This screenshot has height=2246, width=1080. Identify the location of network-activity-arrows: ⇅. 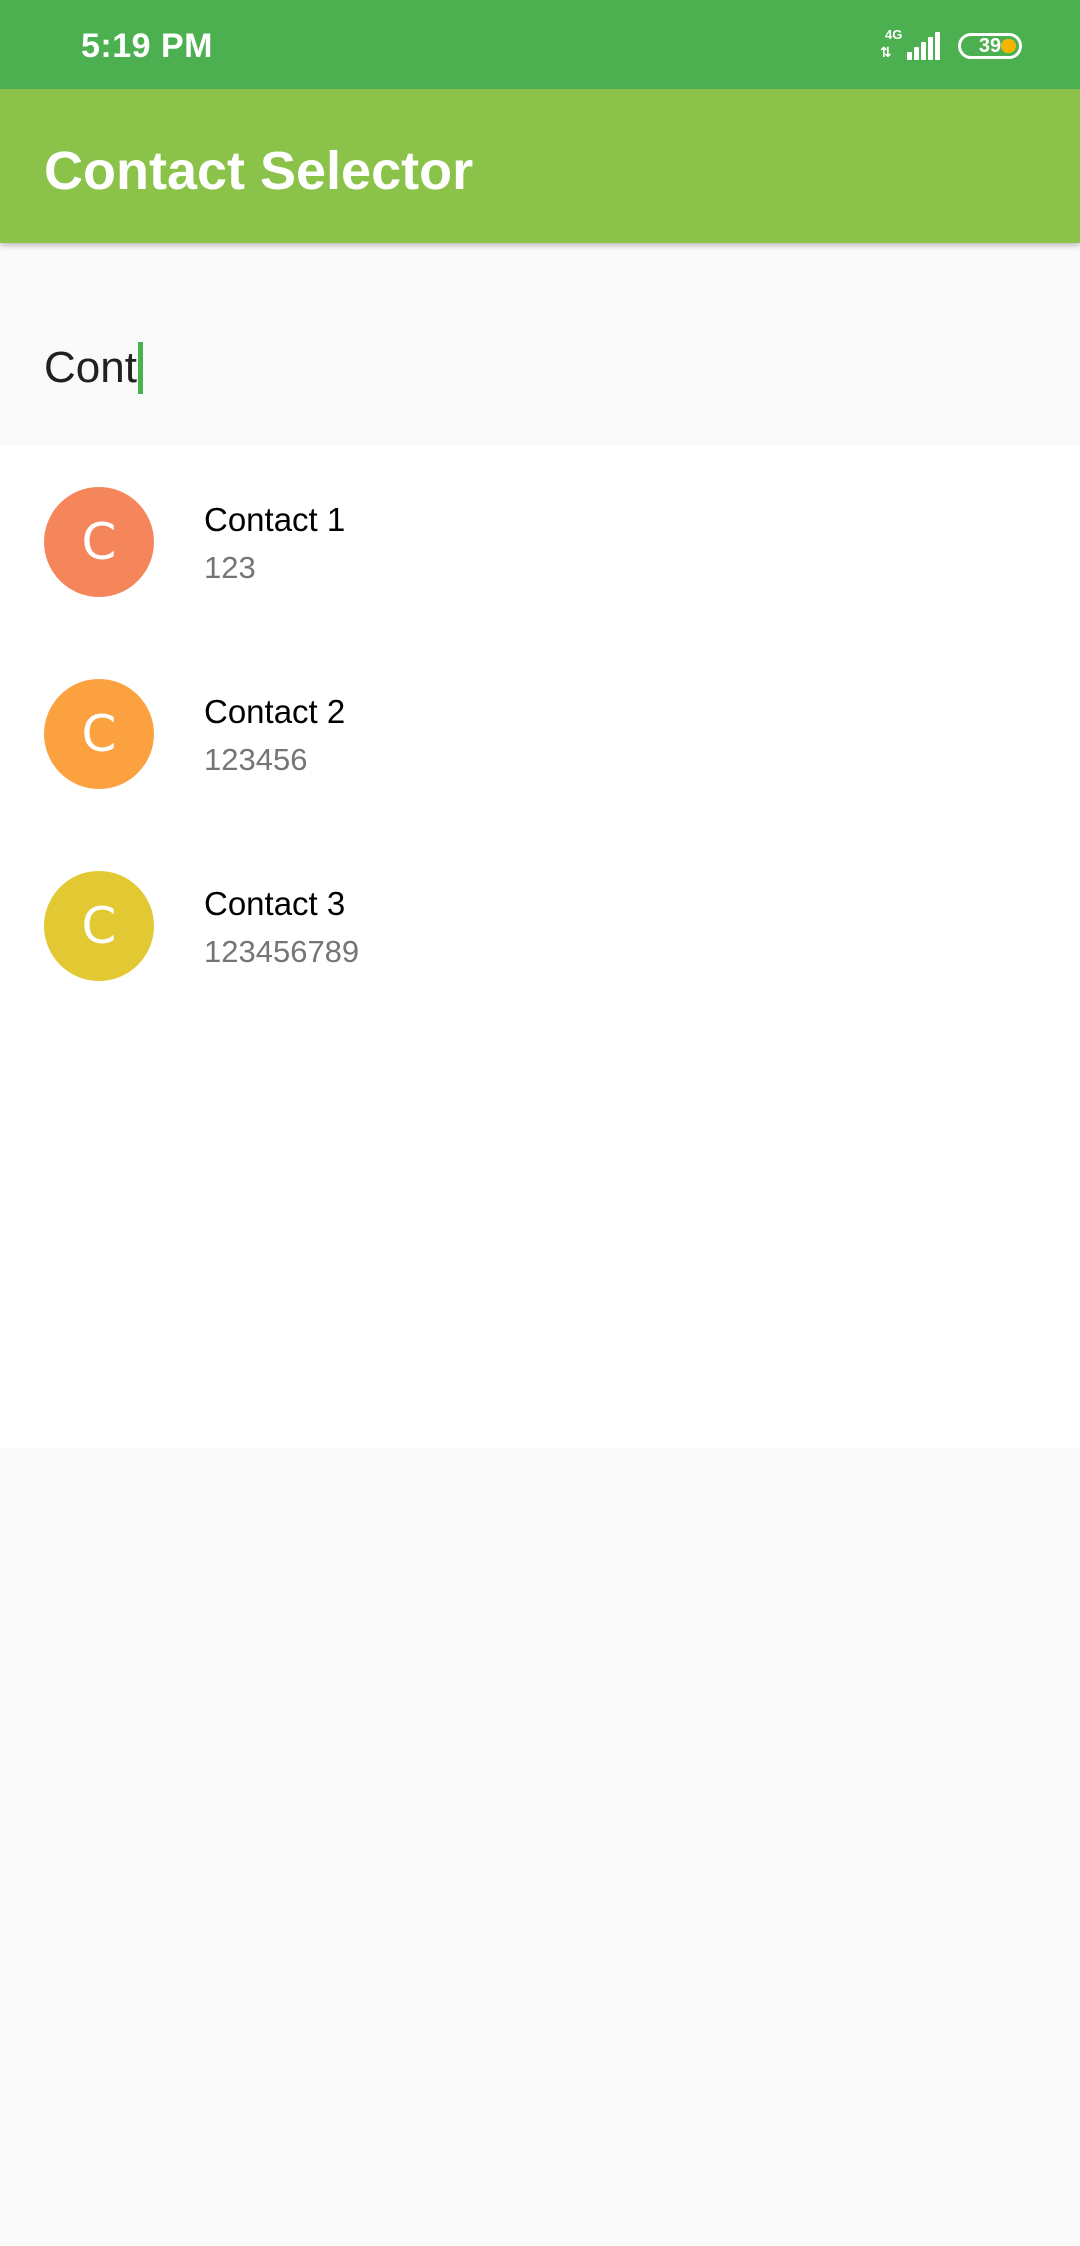
(886, 52).